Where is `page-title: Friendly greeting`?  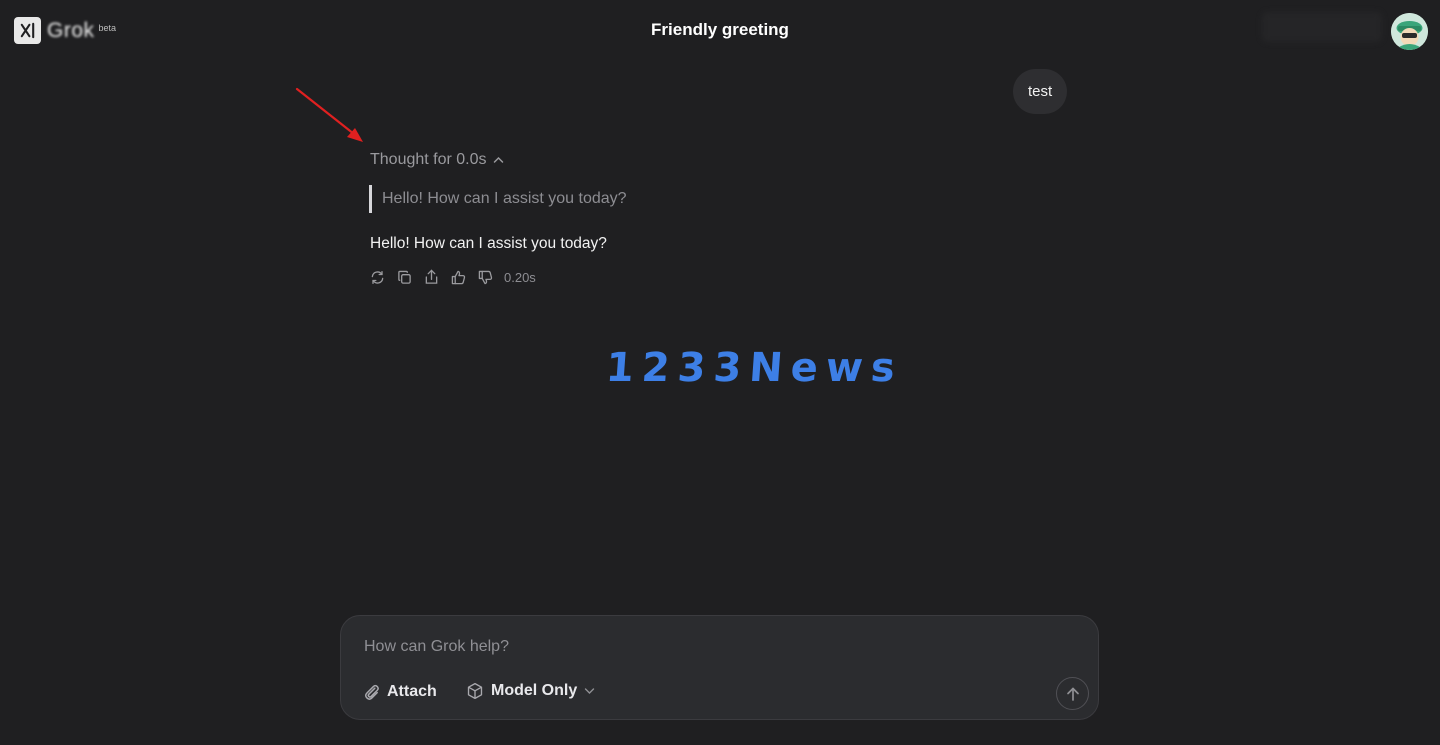 page-title: Friendly greeting is located at coordinates (720, 29).